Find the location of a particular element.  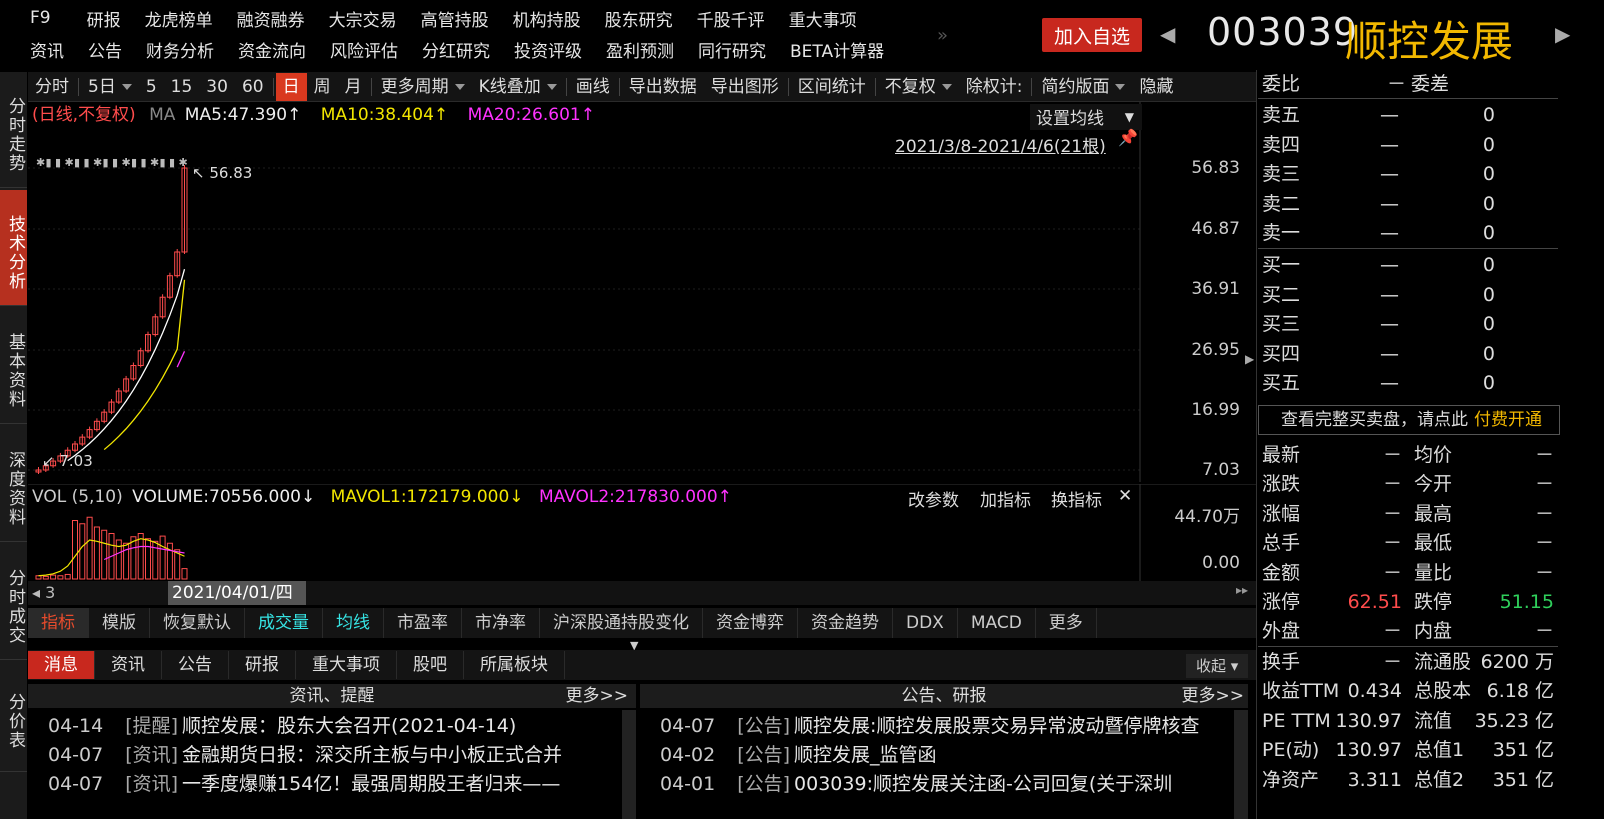

collapse-button: 收起 ▾ is located at coordinates (1217, 666).